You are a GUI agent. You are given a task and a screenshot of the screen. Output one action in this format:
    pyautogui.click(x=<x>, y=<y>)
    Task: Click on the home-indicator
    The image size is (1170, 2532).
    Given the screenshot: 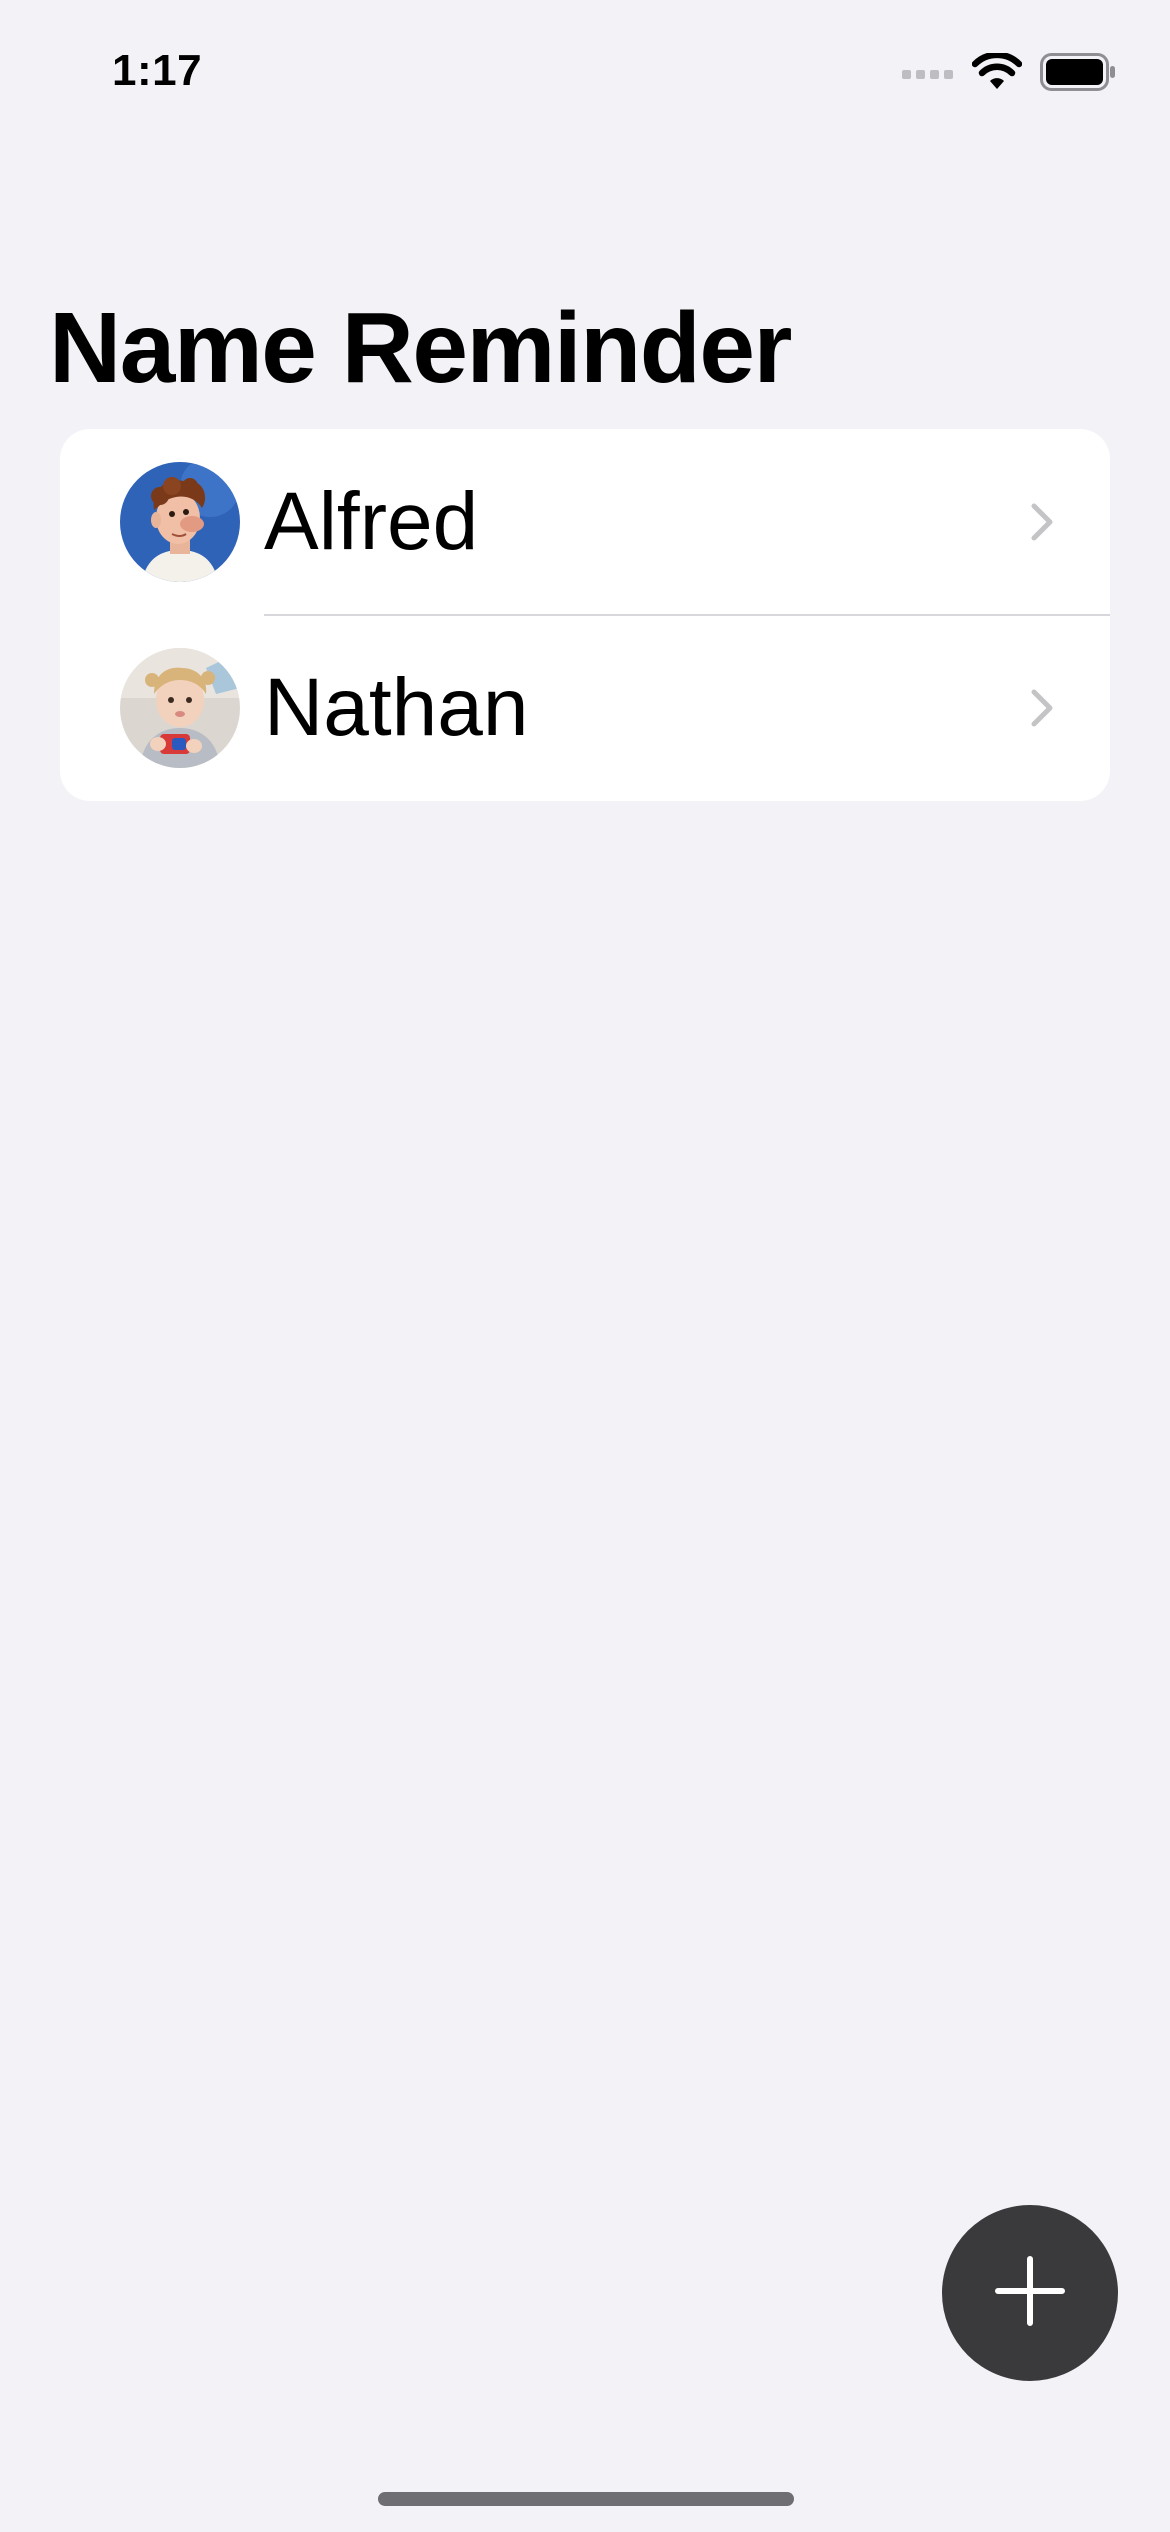 What is the action you would take?
    pyautogui.click(x=586, y=2499)
    